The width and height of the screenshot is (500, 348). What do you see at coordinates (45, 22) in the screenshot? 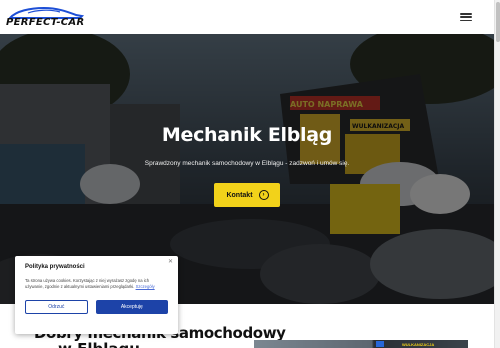
I see `logo-text: PERFECT-CAR` at bounding box center [45, 22].